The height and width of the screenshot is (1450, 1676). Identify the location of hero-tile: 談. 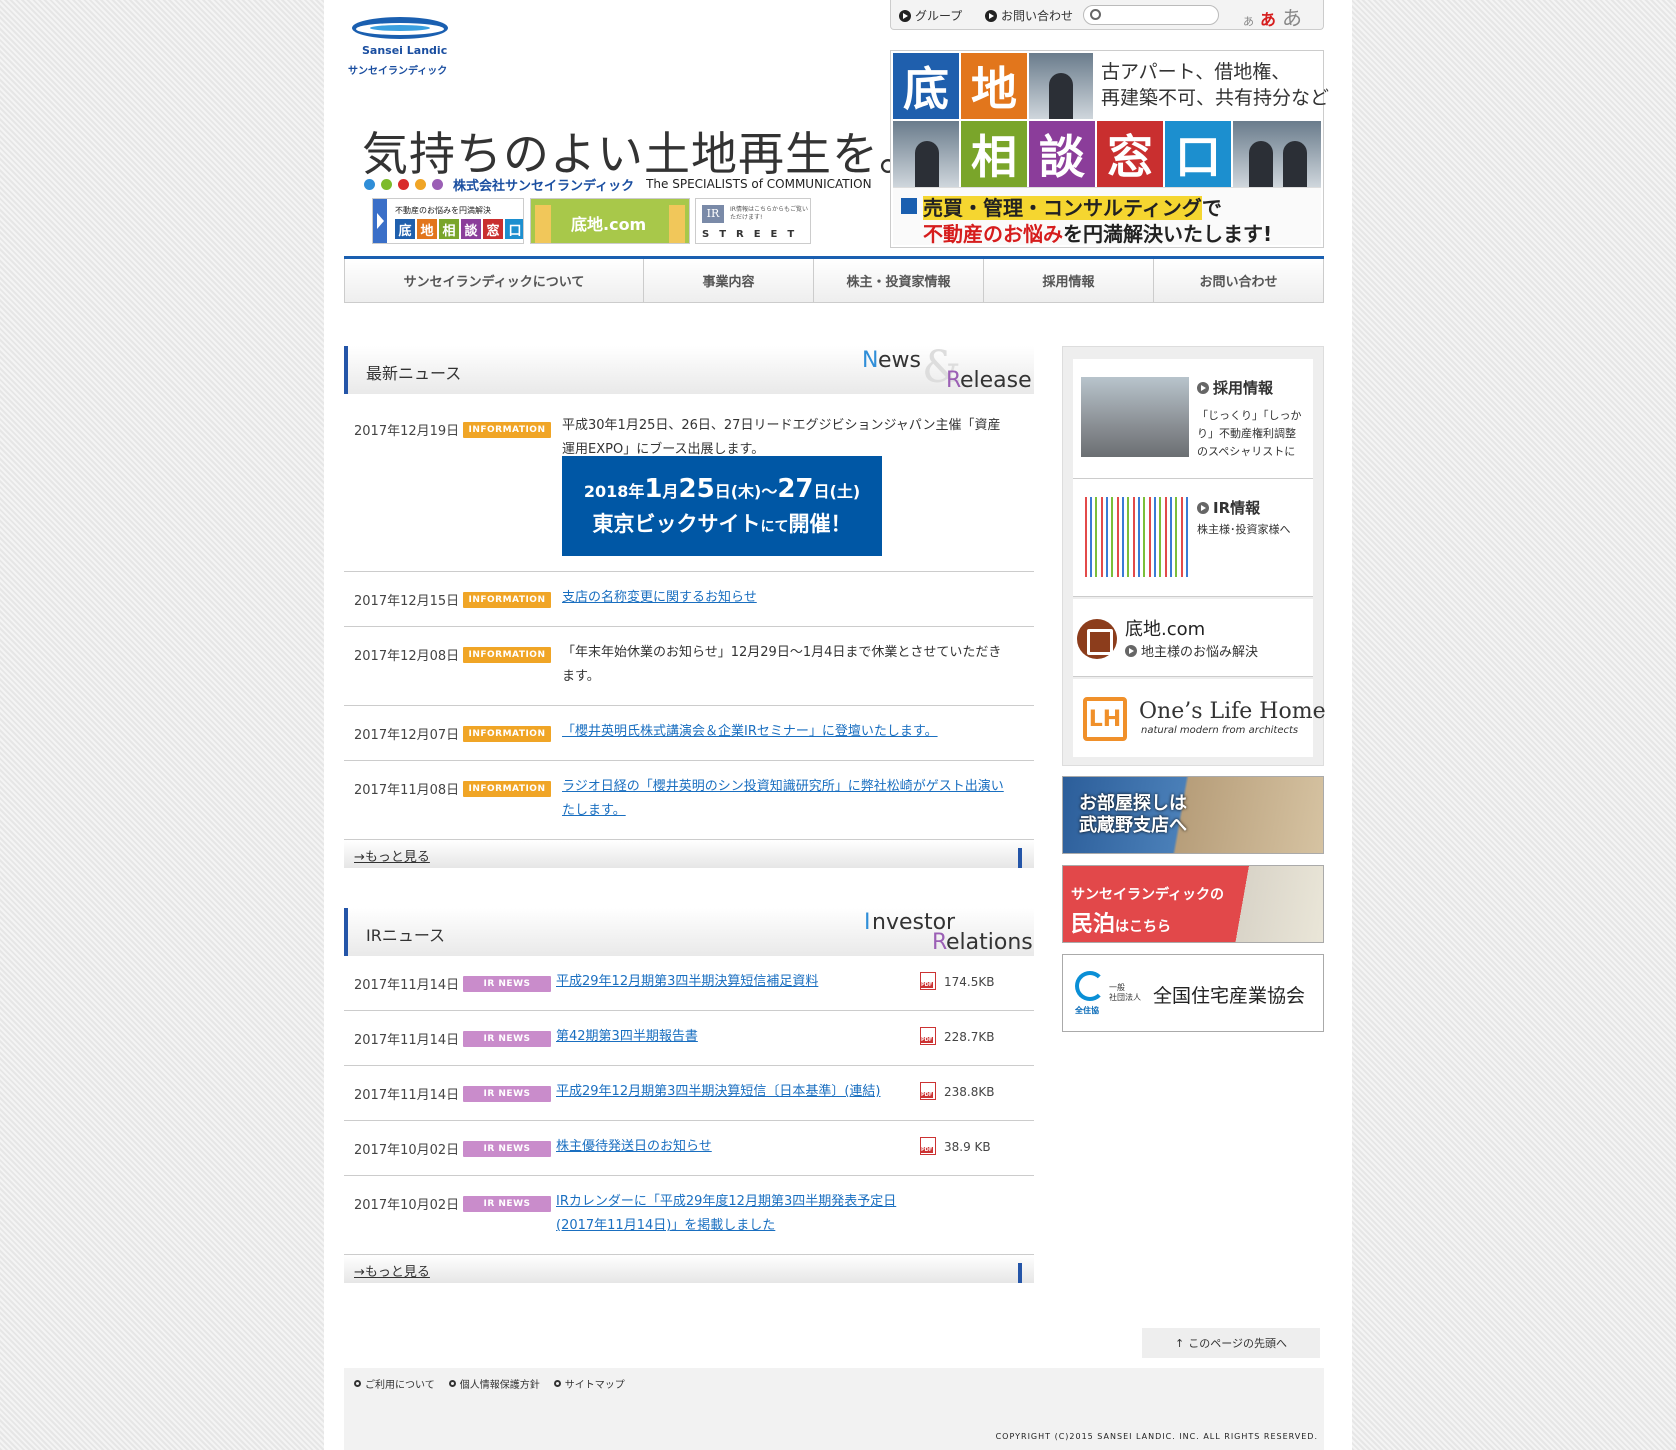
(1062, 154).